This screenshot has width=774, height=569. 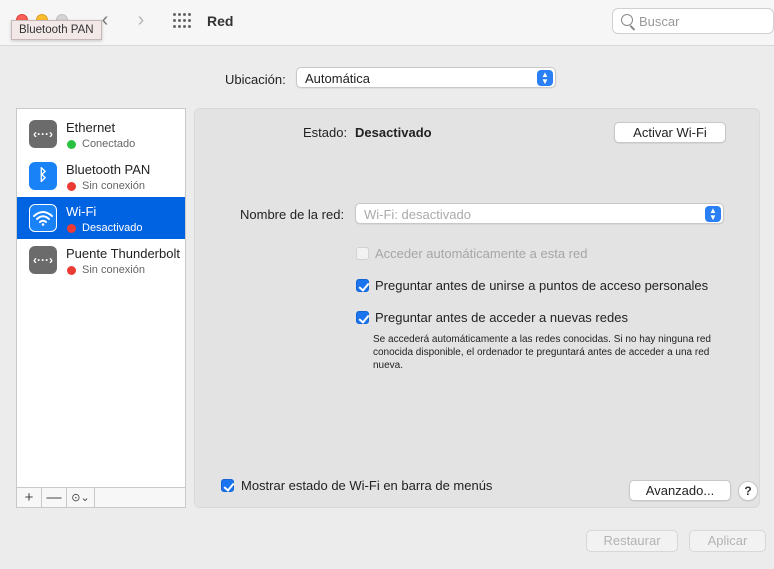 What do you see at coordinates (29, 497) in the screenshot?
I see `add-service-button: +` at bounding box center [29, 497].